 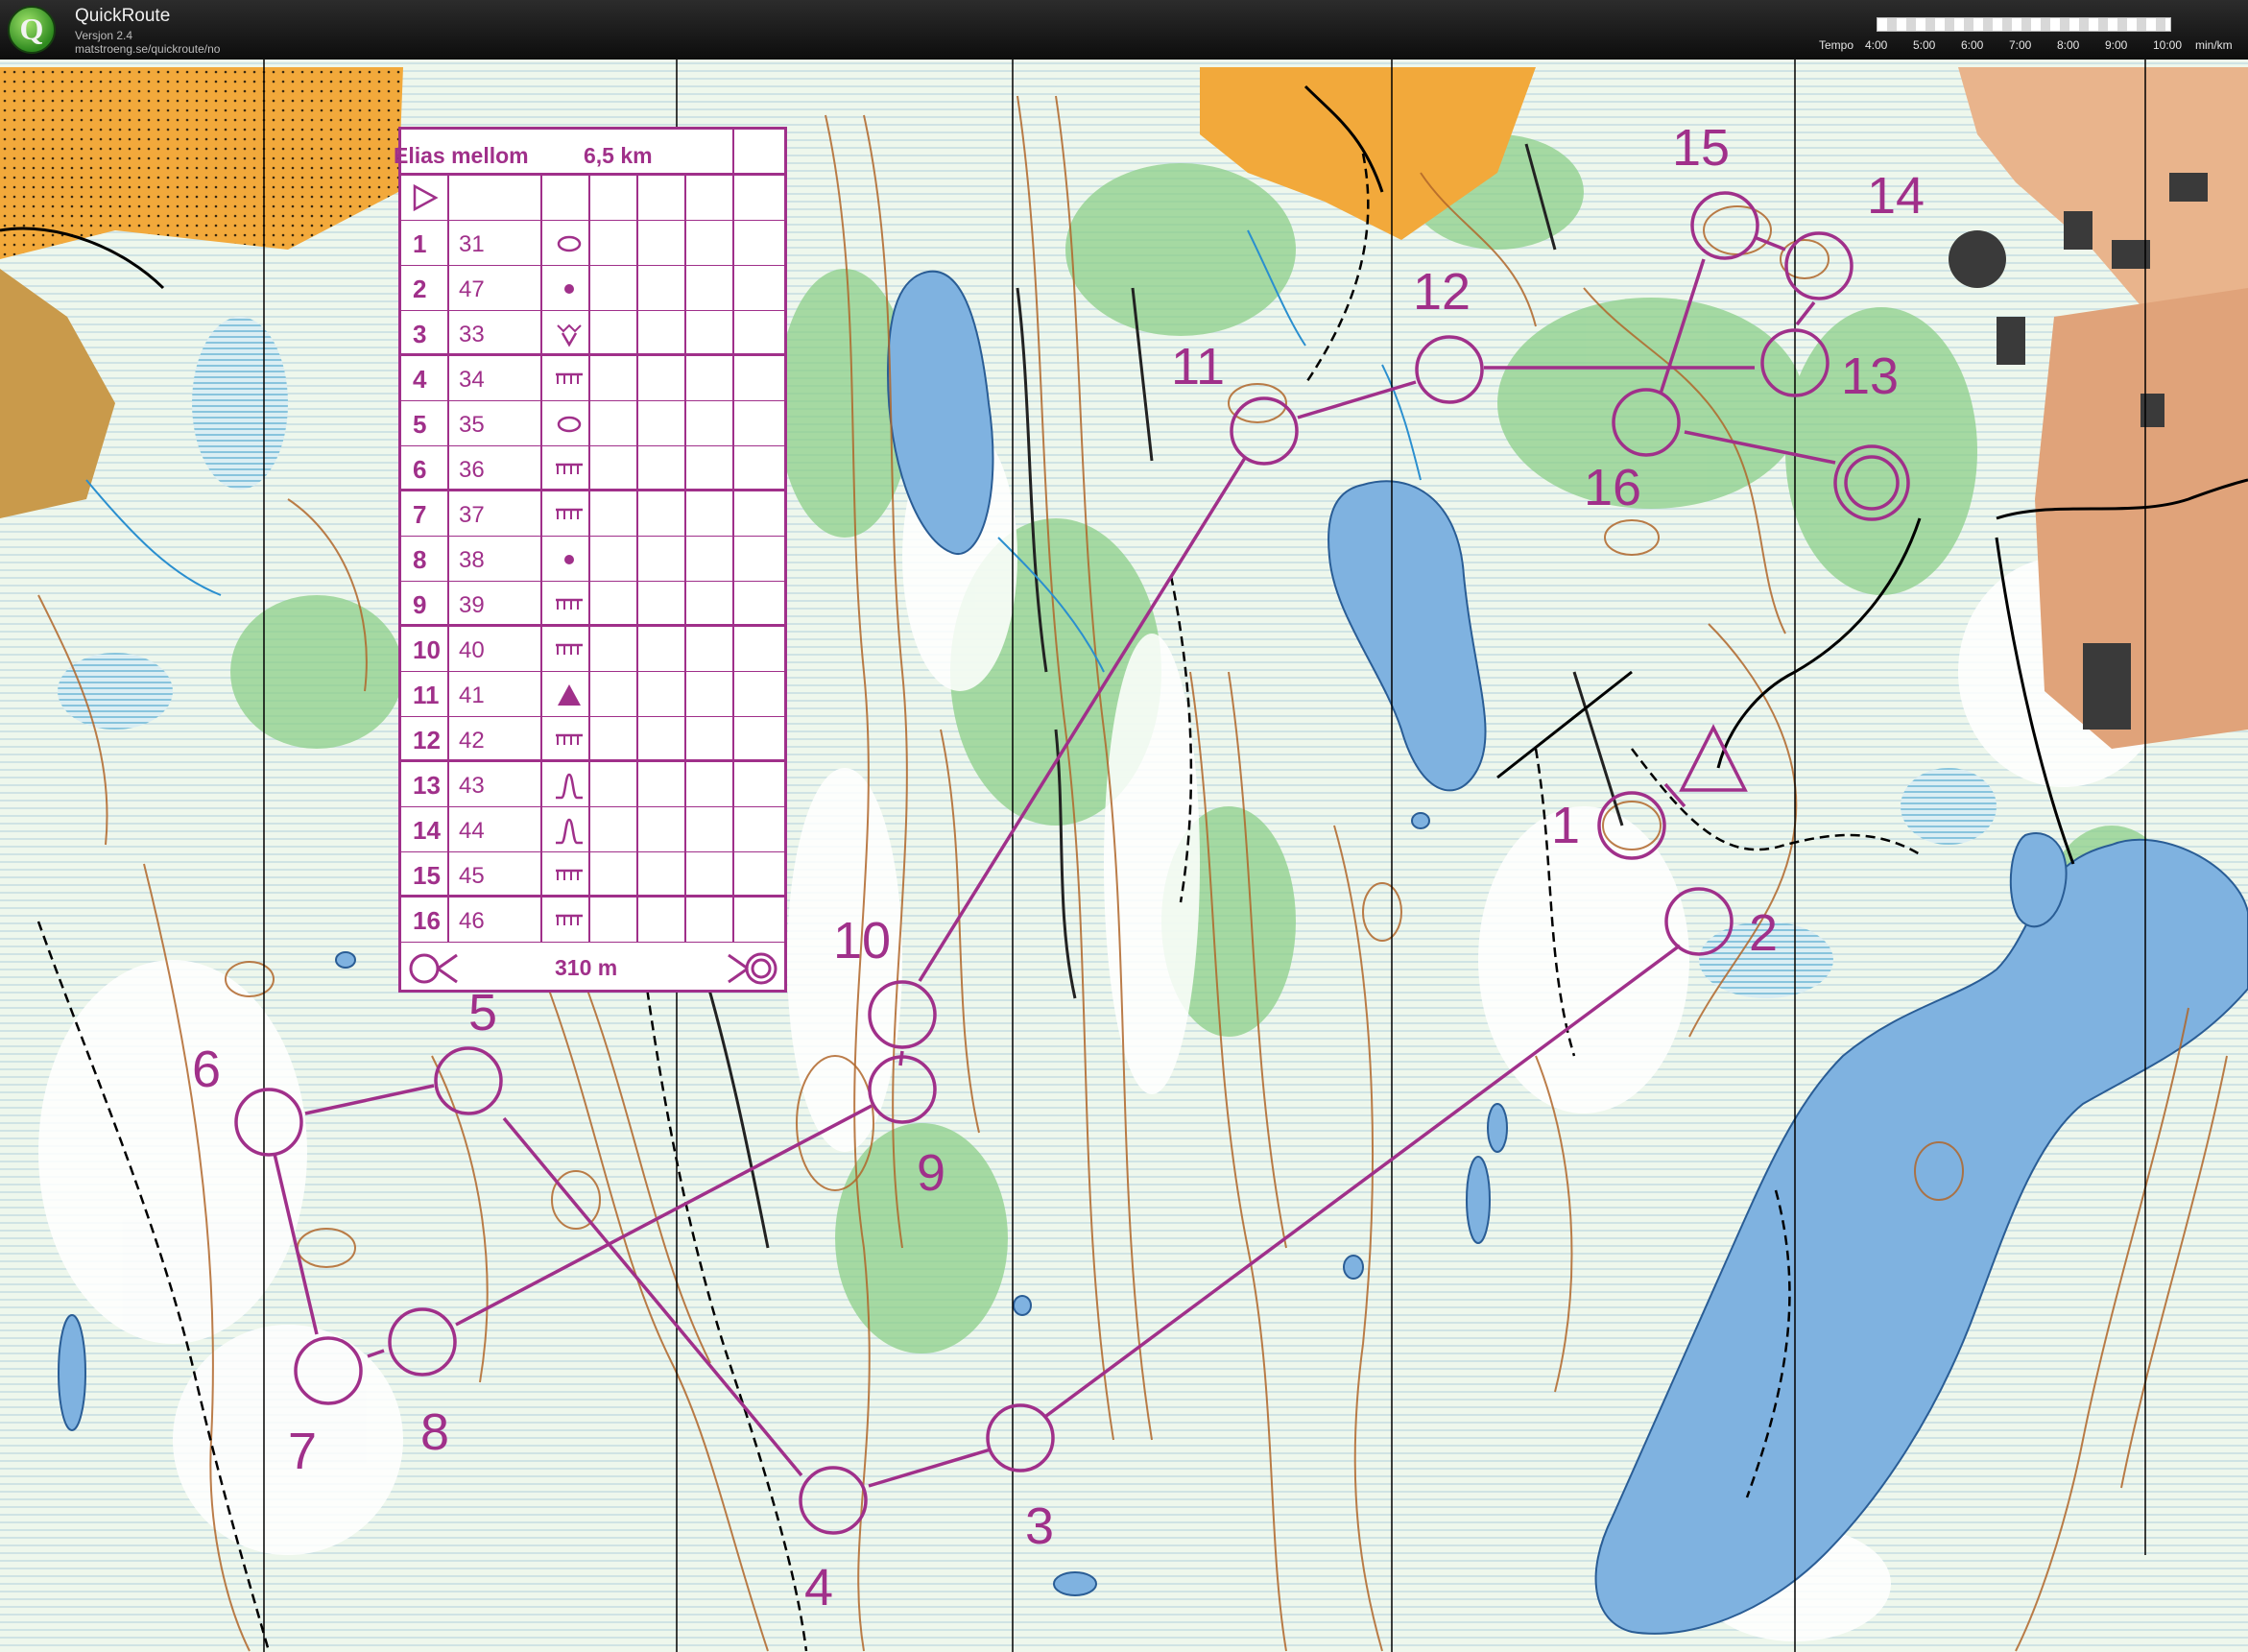 What do you see at coordinates (482, 1012) in the screenshot?
I see `map-control-number: 5` at bounding box center [482, 1012].